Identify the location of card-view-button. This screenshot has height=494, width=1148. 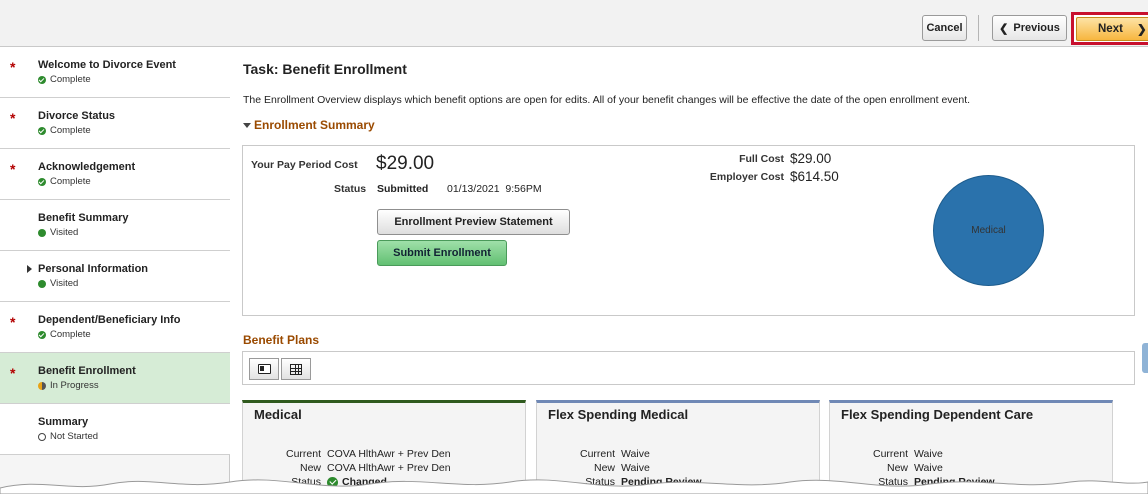
(264, 369).